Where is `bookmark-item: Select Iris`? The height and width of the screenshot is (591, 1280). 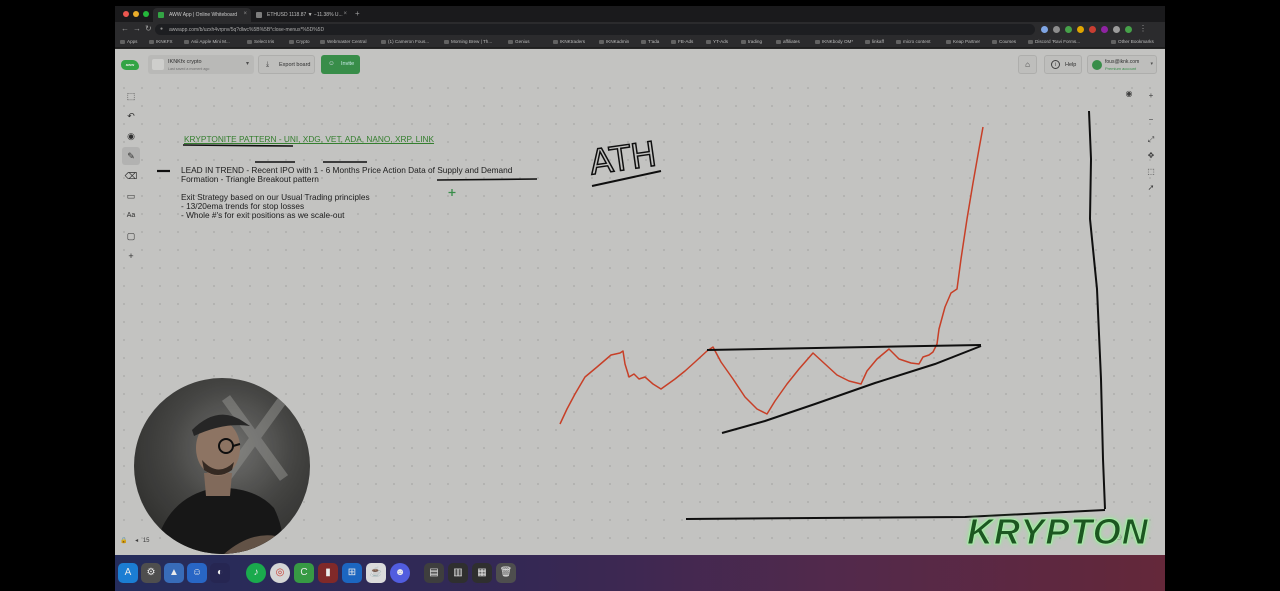 bookmark-item: Select Iris is located at coordinates (260, 41).